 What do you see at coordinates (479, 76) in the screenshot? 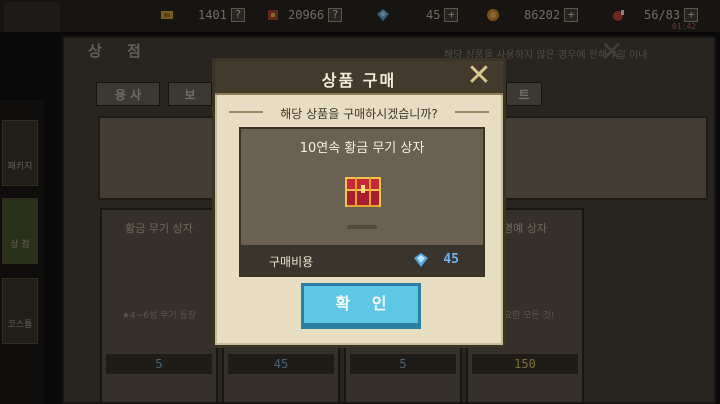
I see `close-icon: ✕` at bounding box center [479, 76].